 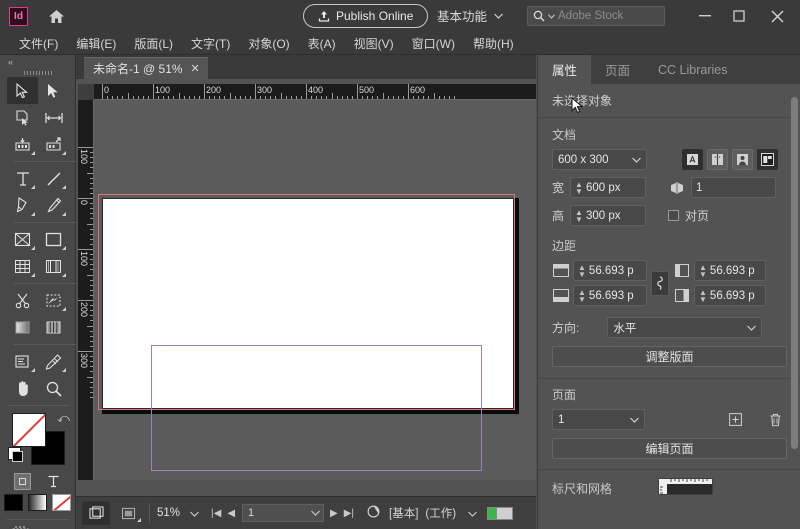 What do you see at coordinates (349, 513) in the screenshot?
I see `last-page-button: ▶|` at bounding box center [349, 513].